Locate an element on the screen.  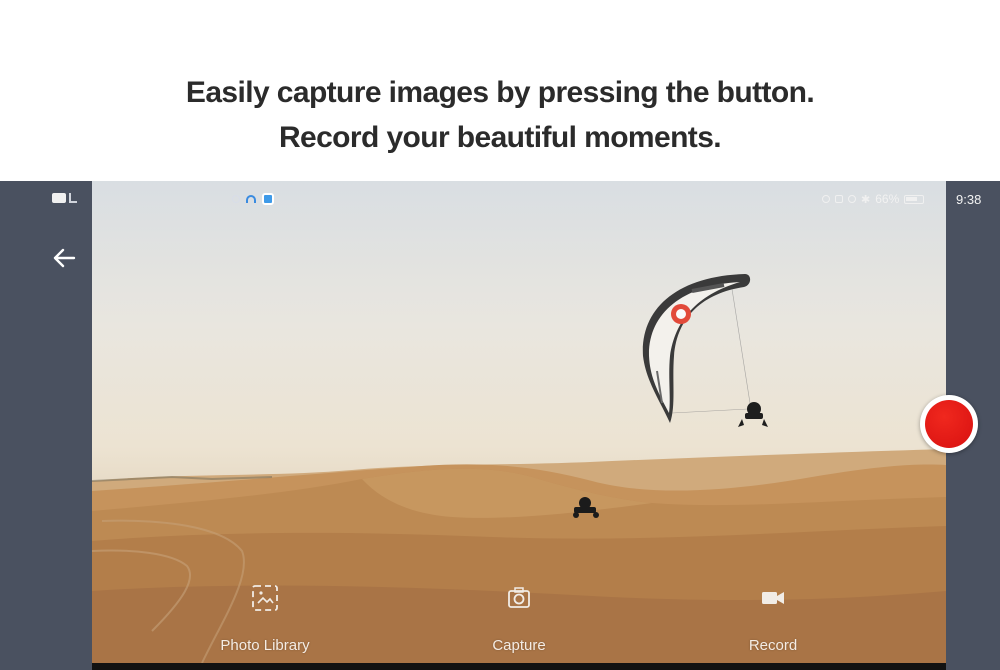
eye-icon is located at coordinates (826, 199).